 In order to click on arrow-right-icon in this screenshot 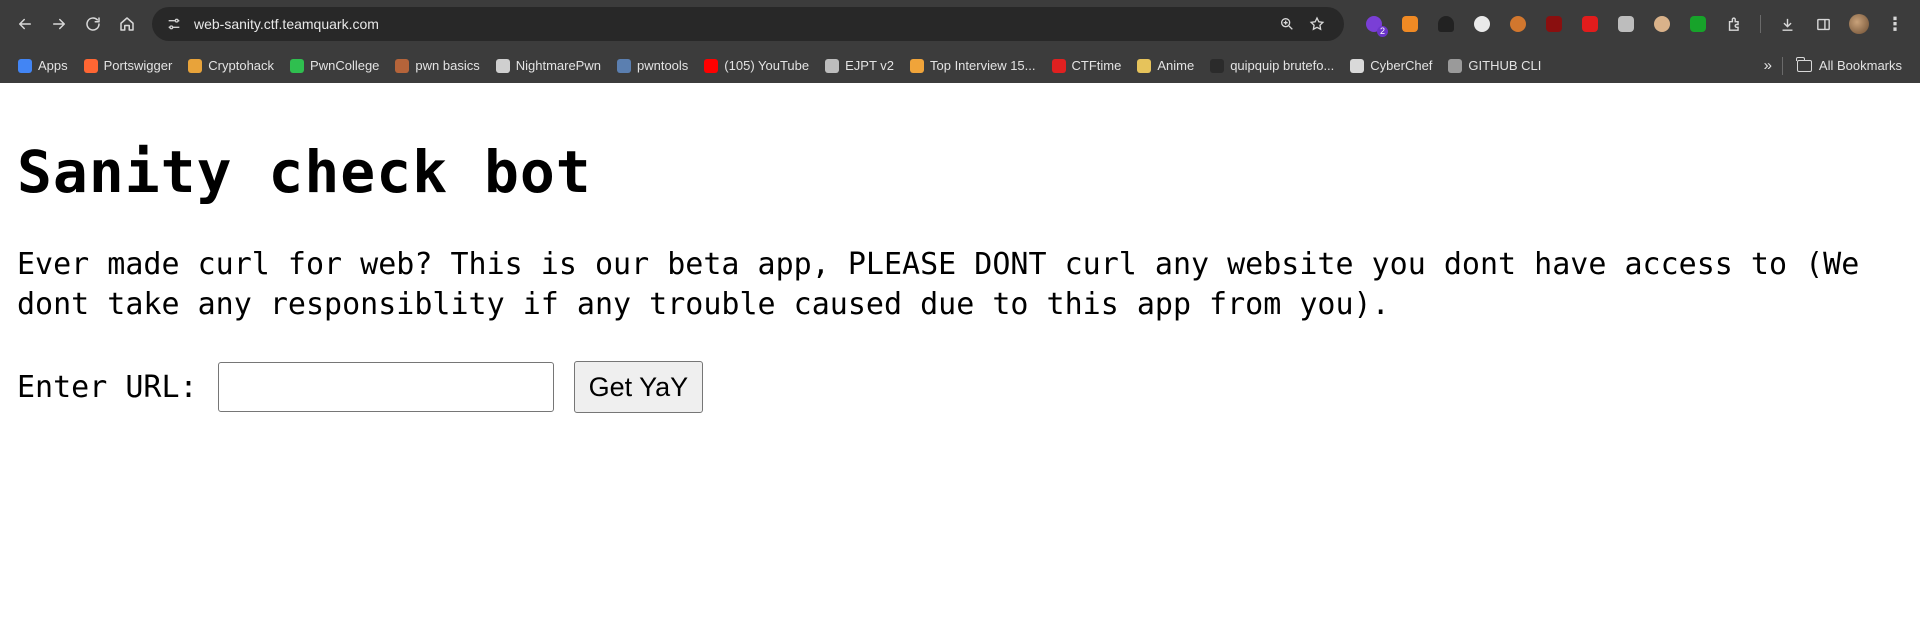, I will do `click(59, 24)`.